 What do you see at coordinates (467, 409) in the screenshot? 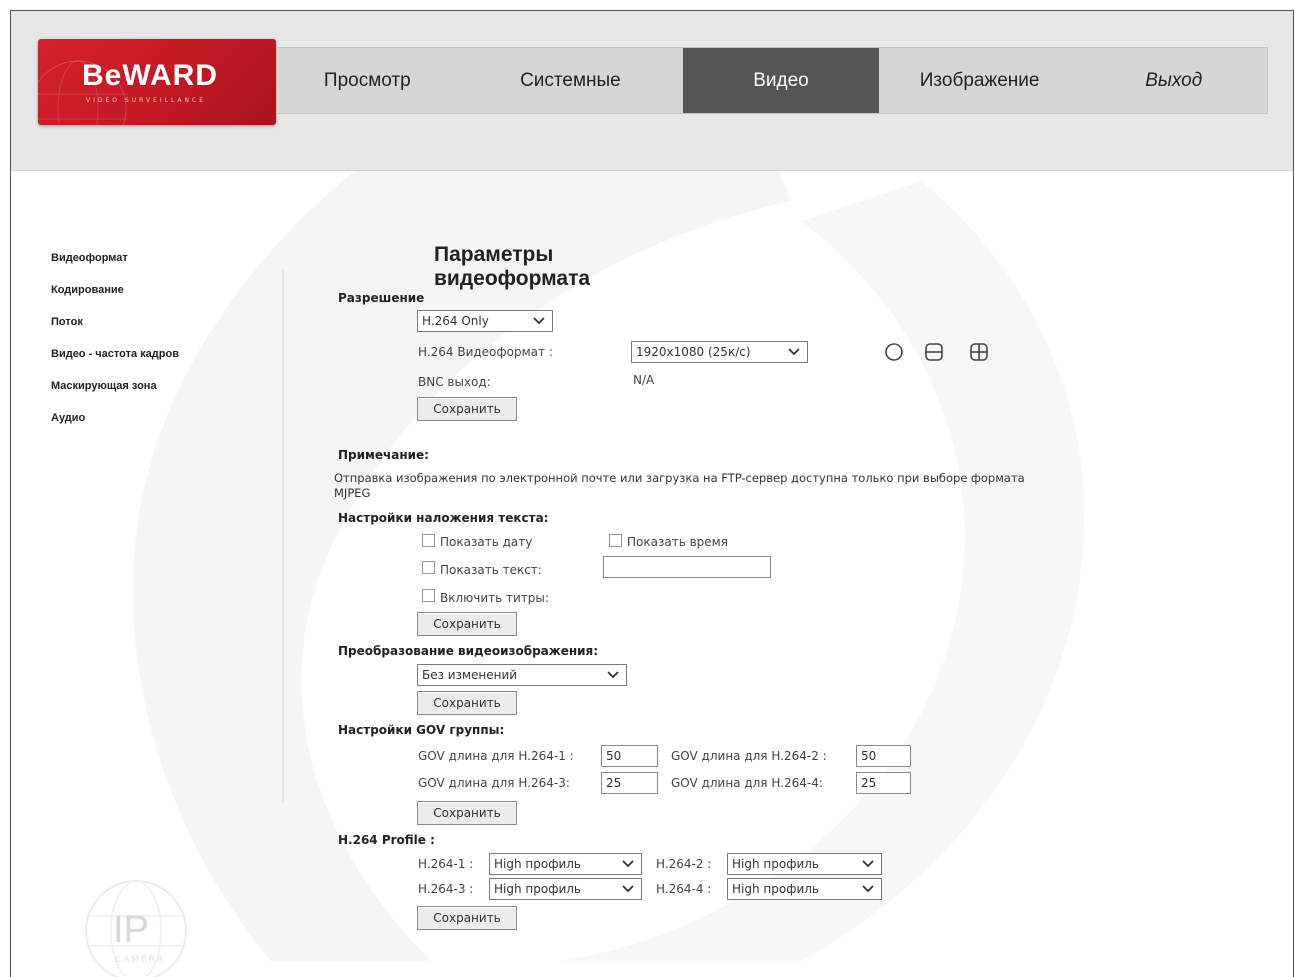
I see `save-resolution-button: Сохранить` at bounding box center [467, 409].